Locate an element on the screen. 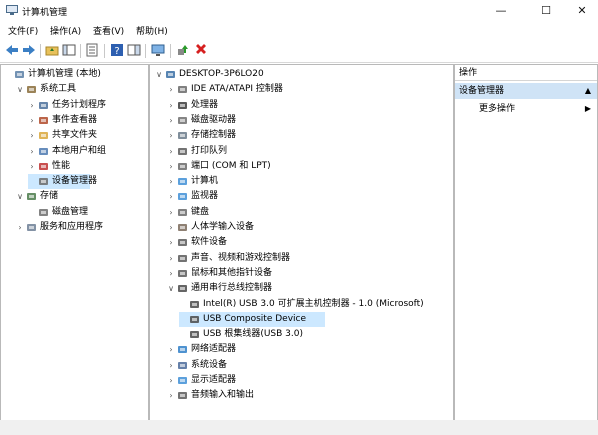 The width and height of the screenshot is (598, 435). tree-item-label: 软件设备 is located at coordinates (209, 242).